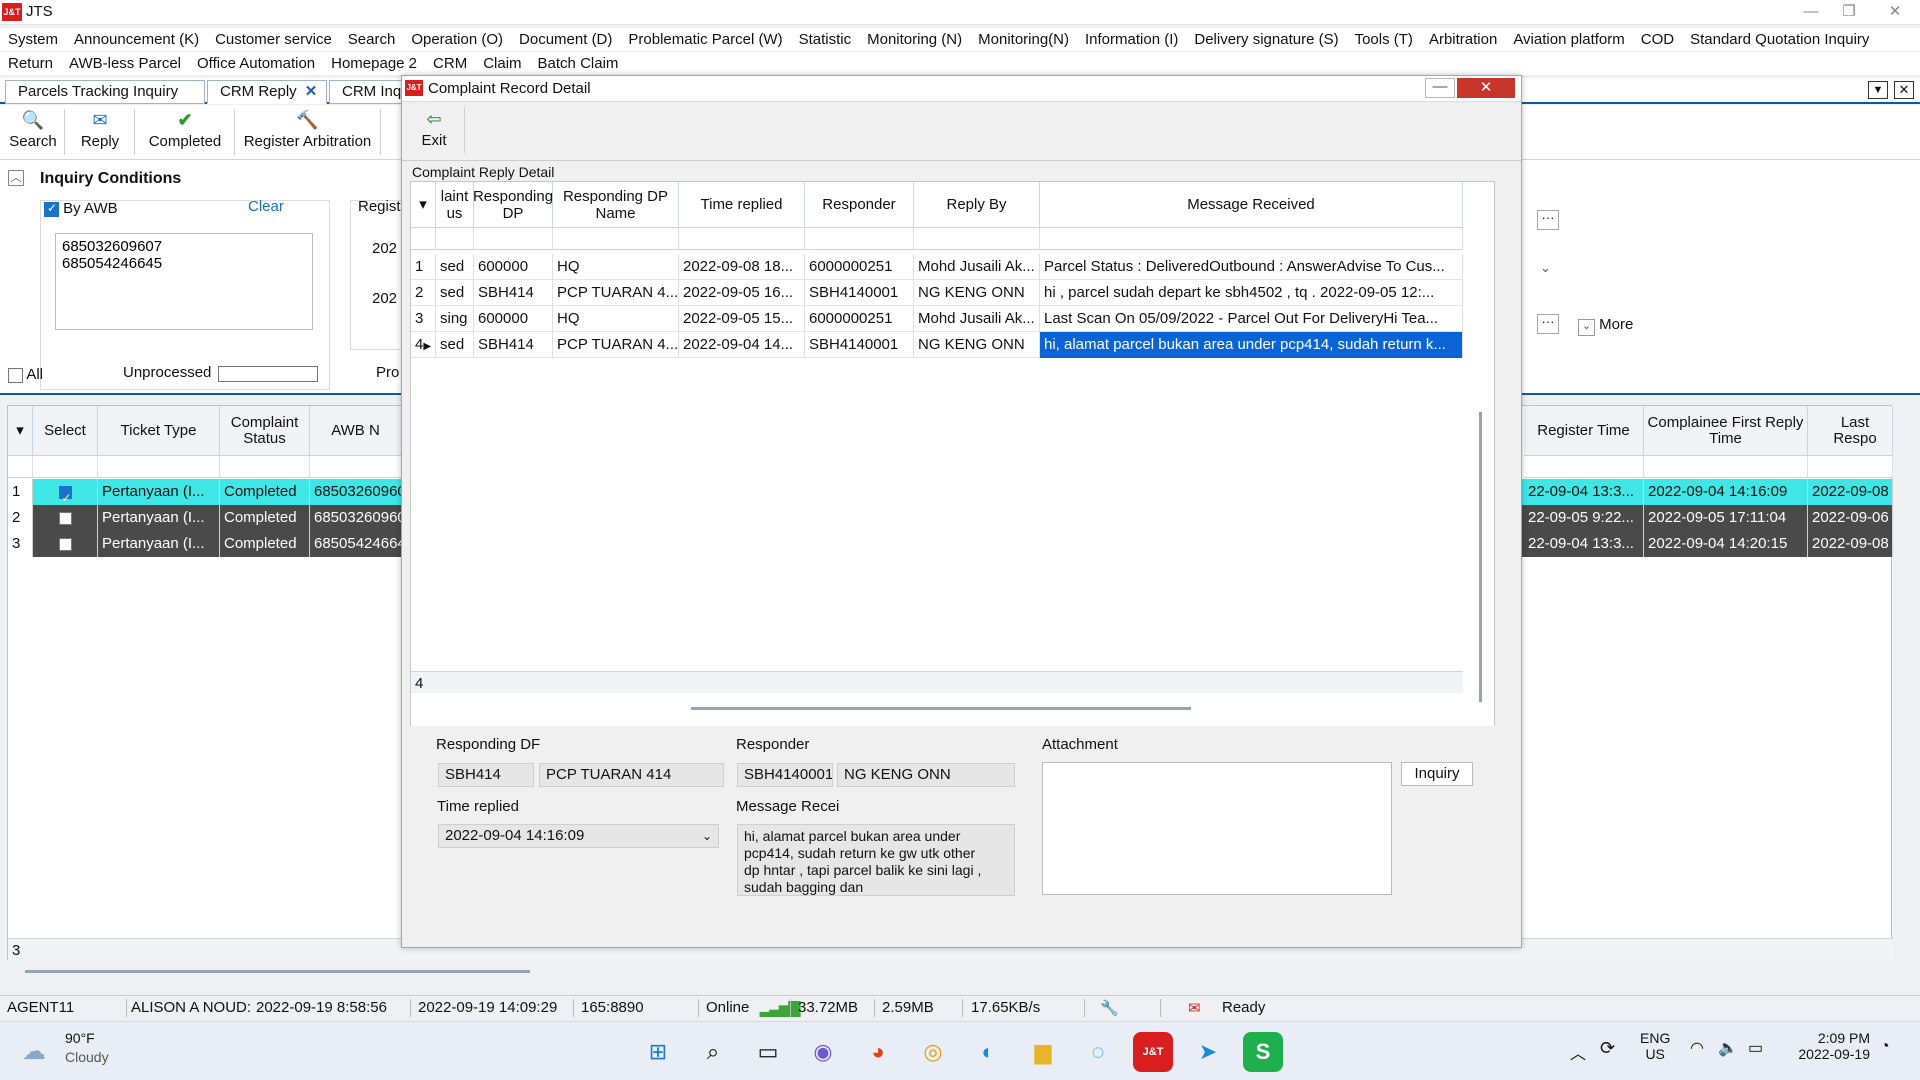  Describe the element at coordinates (384, 298) in the screenshot. I see `end-date: 202` at that location.